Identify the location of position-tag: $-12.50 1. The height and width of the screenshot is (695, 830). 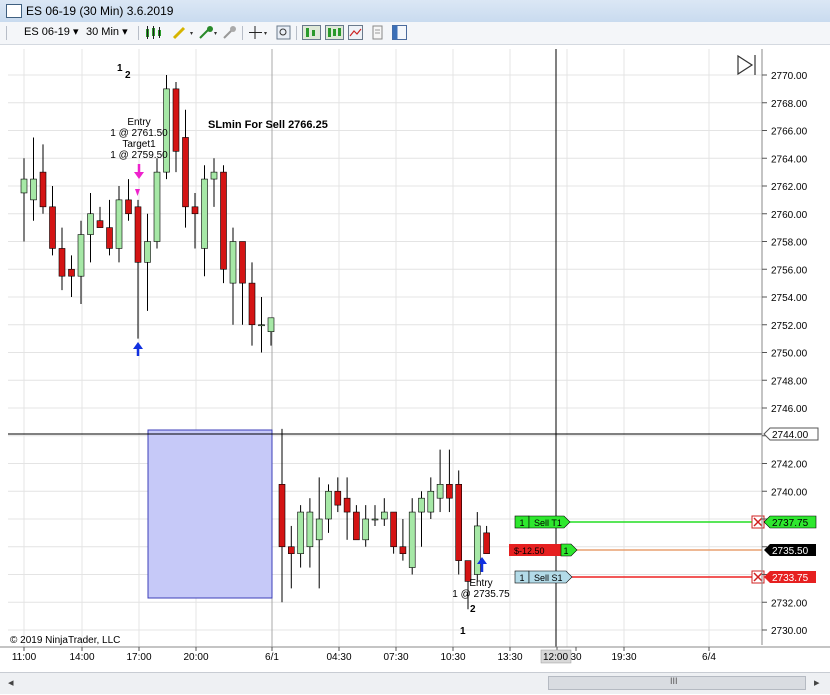
(543, 550).